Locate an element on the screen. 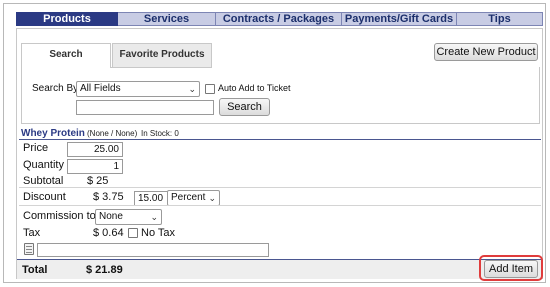  total-value: $ 21.89 is located at coordinates (104, 270).